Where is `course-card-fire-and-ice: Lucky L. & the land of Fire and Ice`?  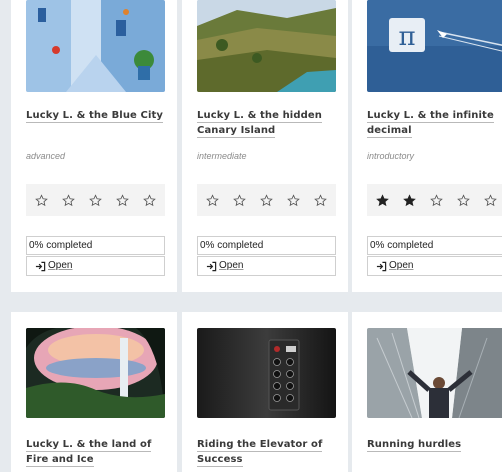 course-card-fire-and-ice: Lucky L. & the land of Fire and Ice is located at coordinates (94, 392).